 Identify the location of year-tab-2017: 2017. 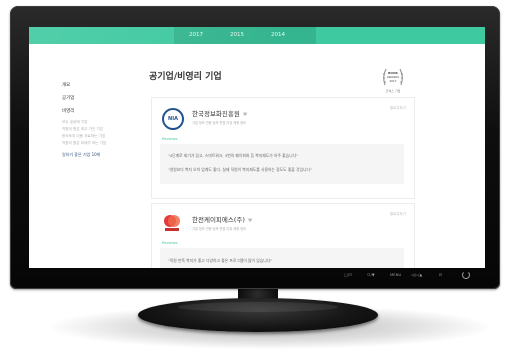
(196, 35).